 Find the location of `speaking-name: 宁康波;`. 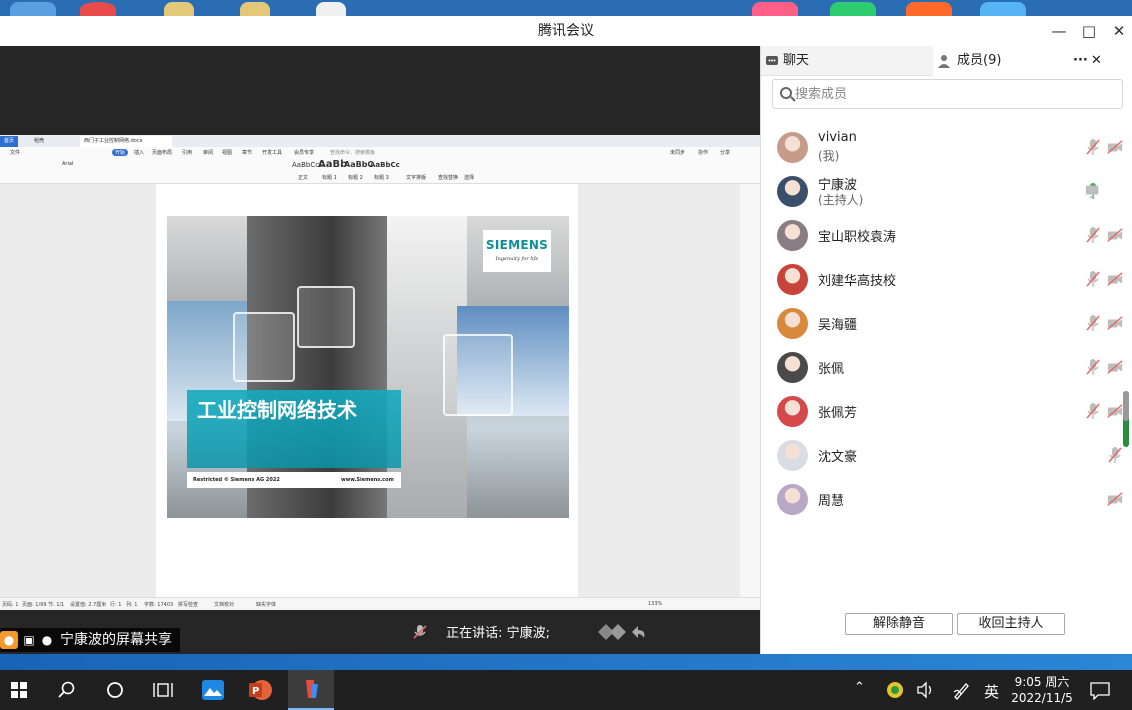

speaking-name: 宁康波; is located at coordinates (528, 633).